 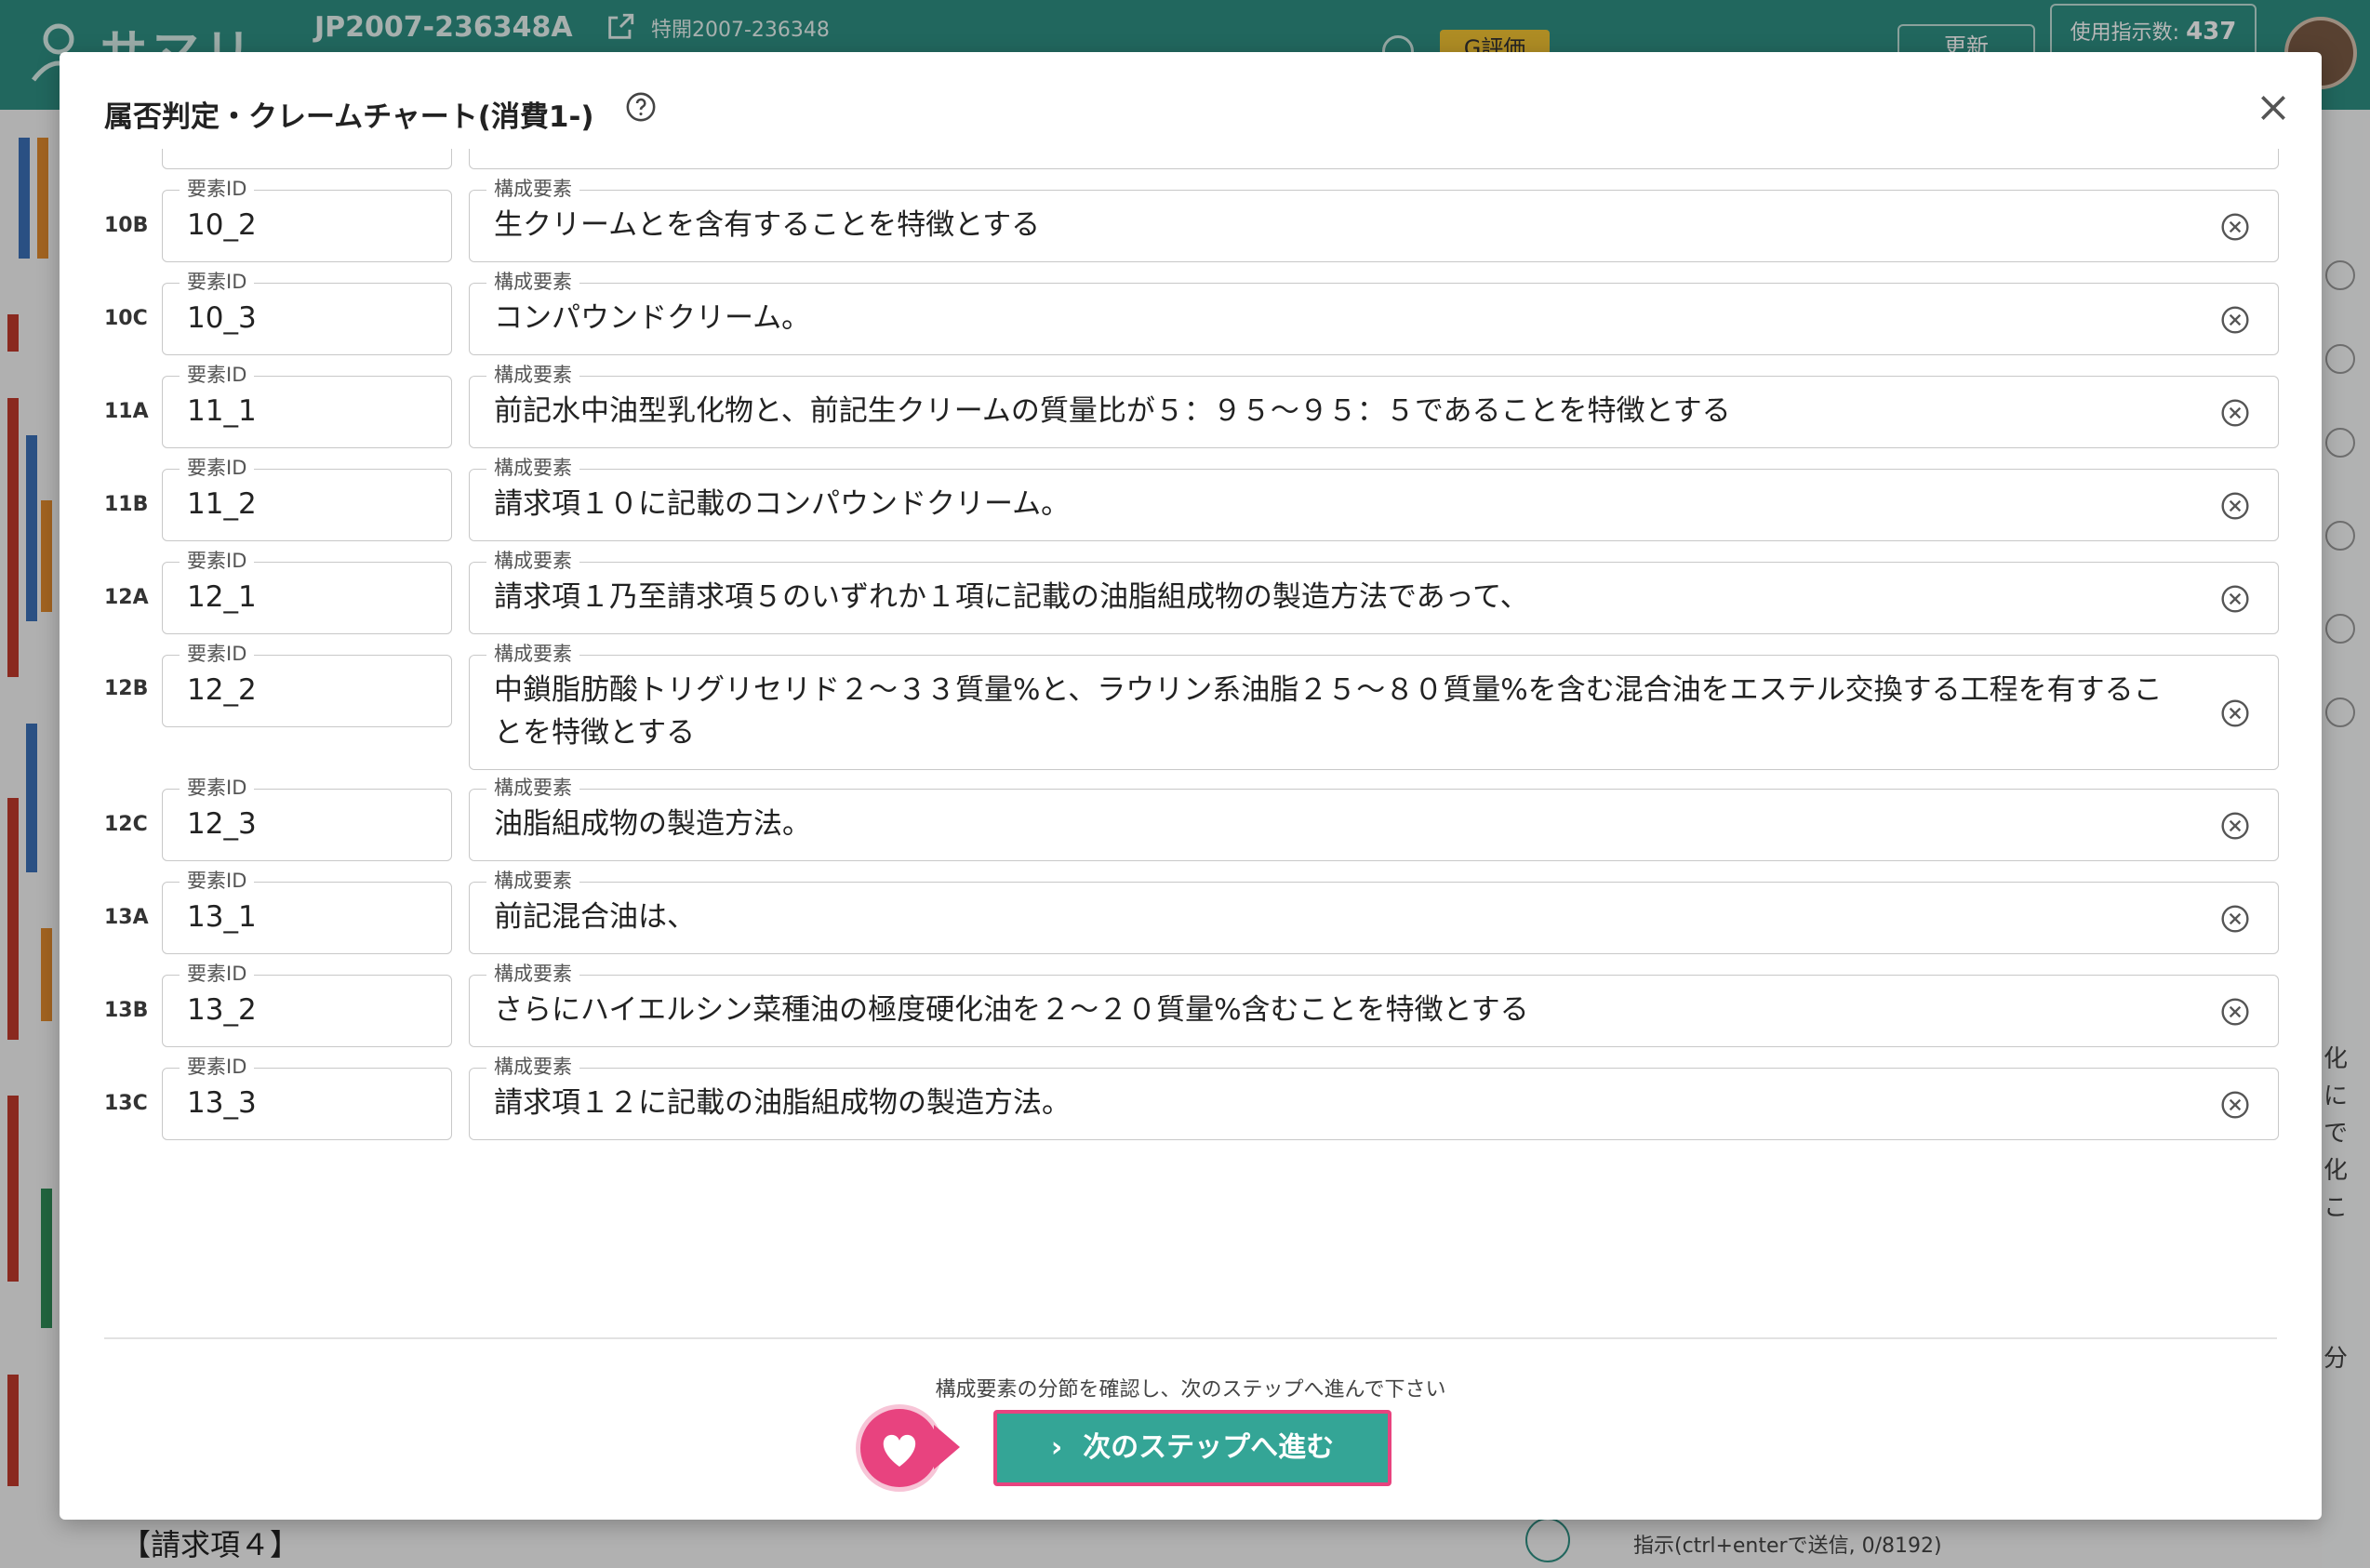 I want to click on favorite-badge, so click(x=900, y=1448).